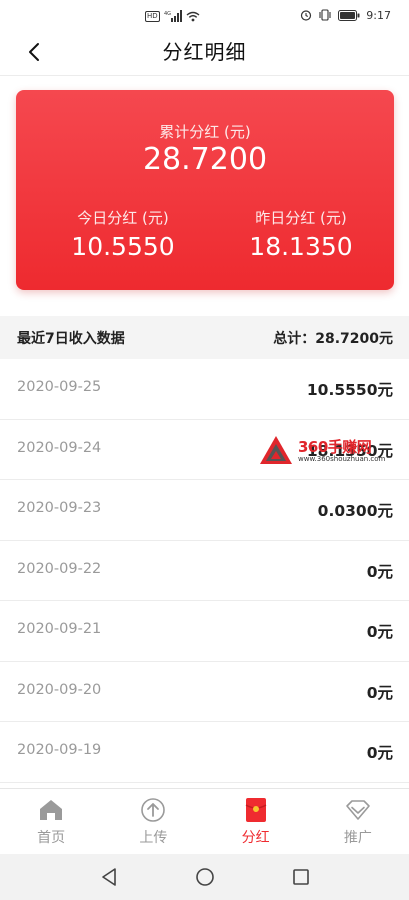 The width and height of the screenshot is (409, 900). What do you see at coordinates (204, 14) in the screenshot?
I see `status-bar: HD 4G 9:17` at bounding box center [204, 14].